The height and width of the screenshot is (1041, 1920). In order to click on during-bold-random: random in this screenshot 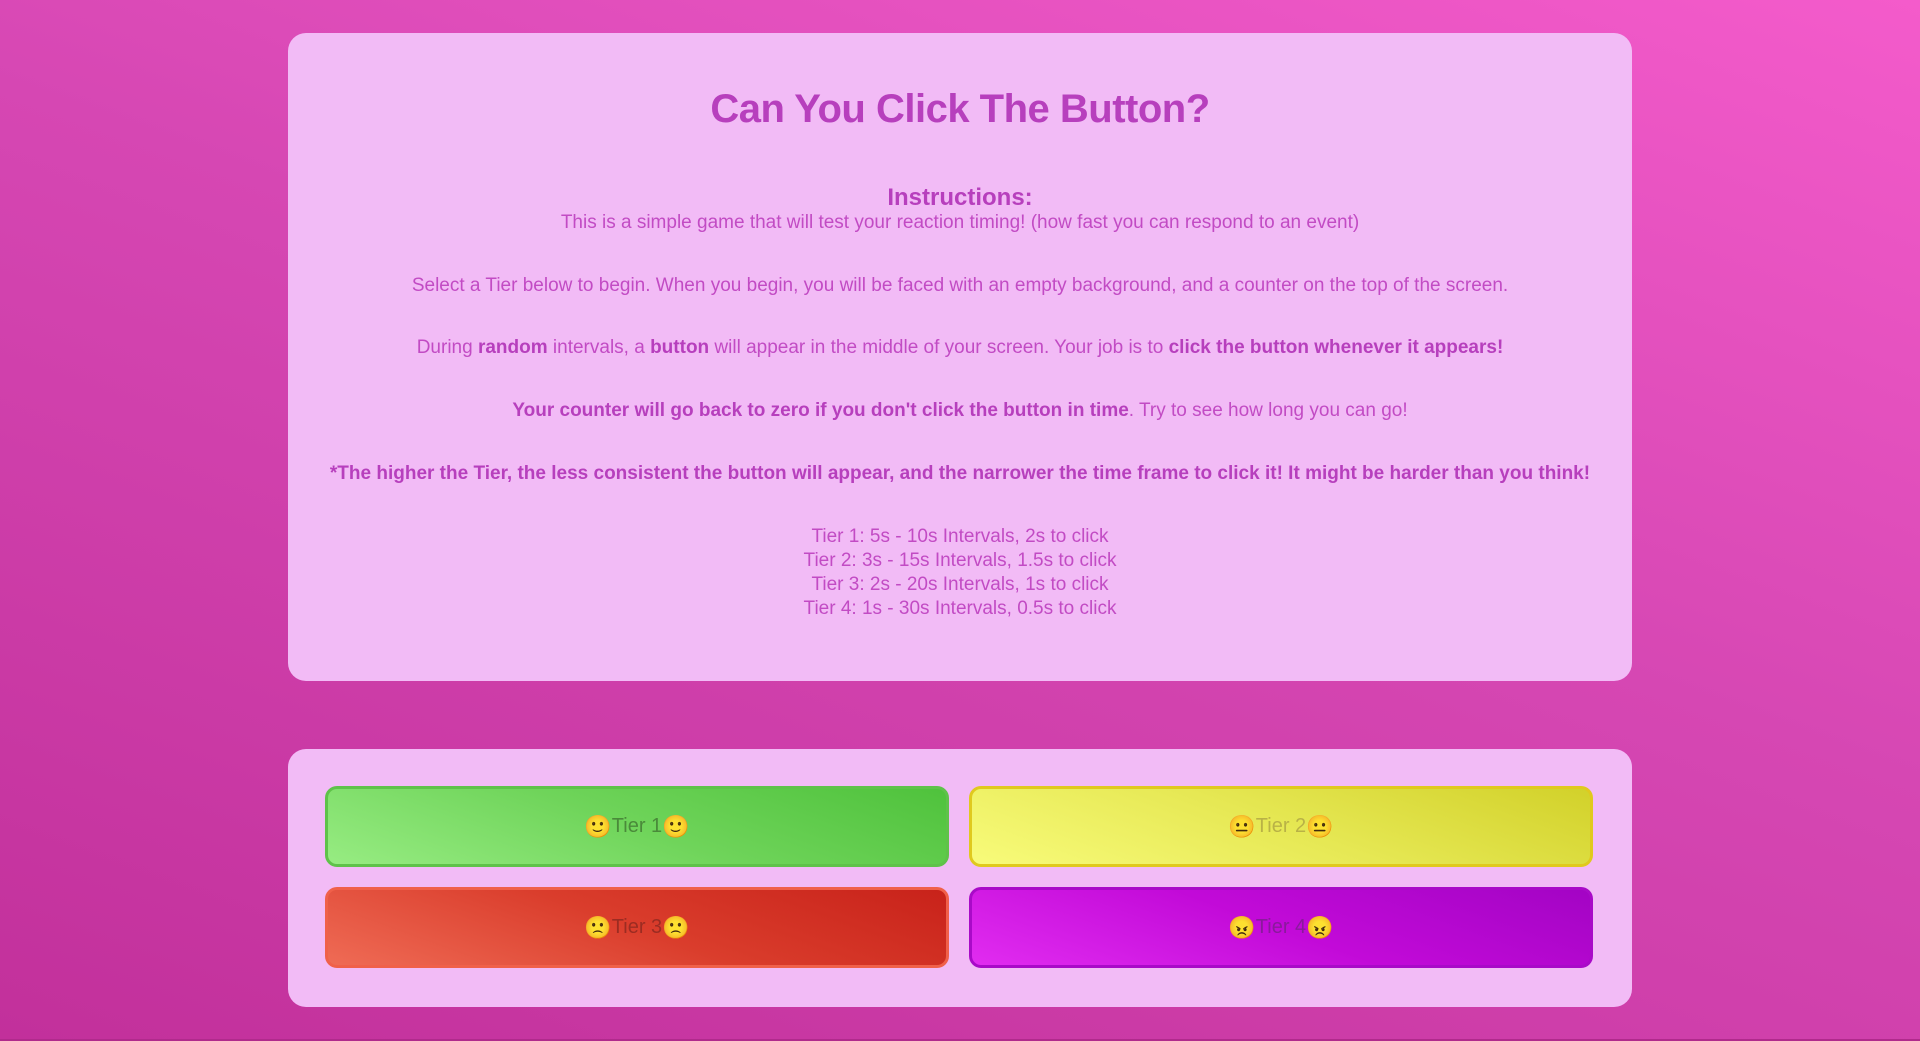, I will do `click(512, 347)`.